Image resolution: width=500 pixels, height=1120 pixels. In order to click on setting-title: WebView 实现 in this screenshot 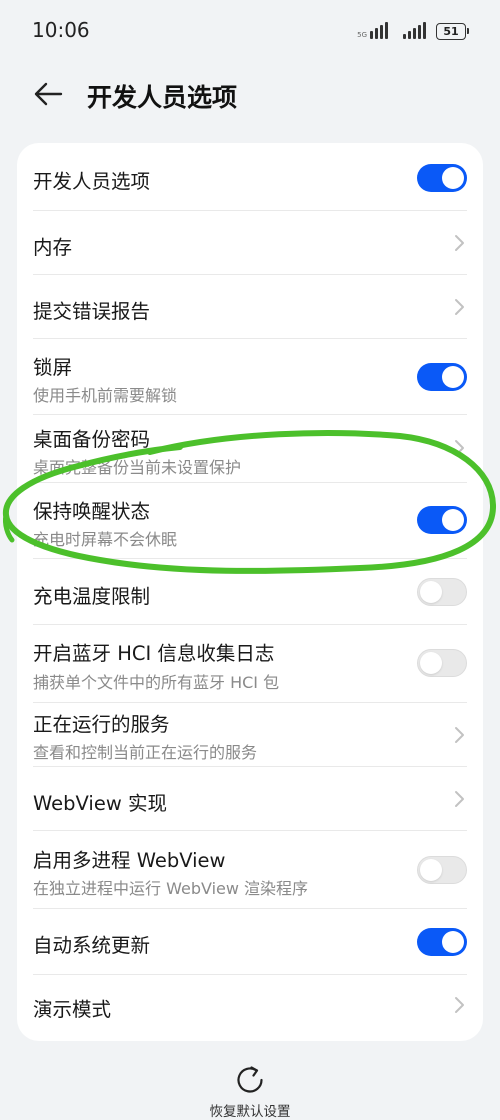, I will do `click(100, 803)`.